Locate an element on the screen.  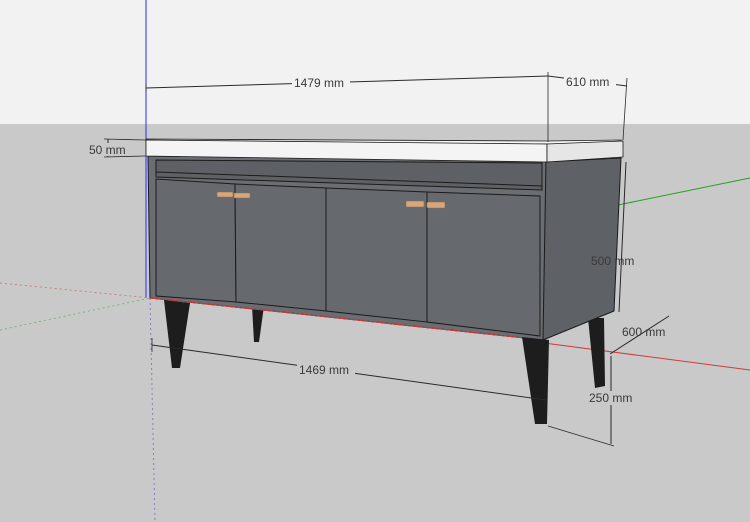
dim-cabinet-height: 500 mm is located at coordinates (612, 261).